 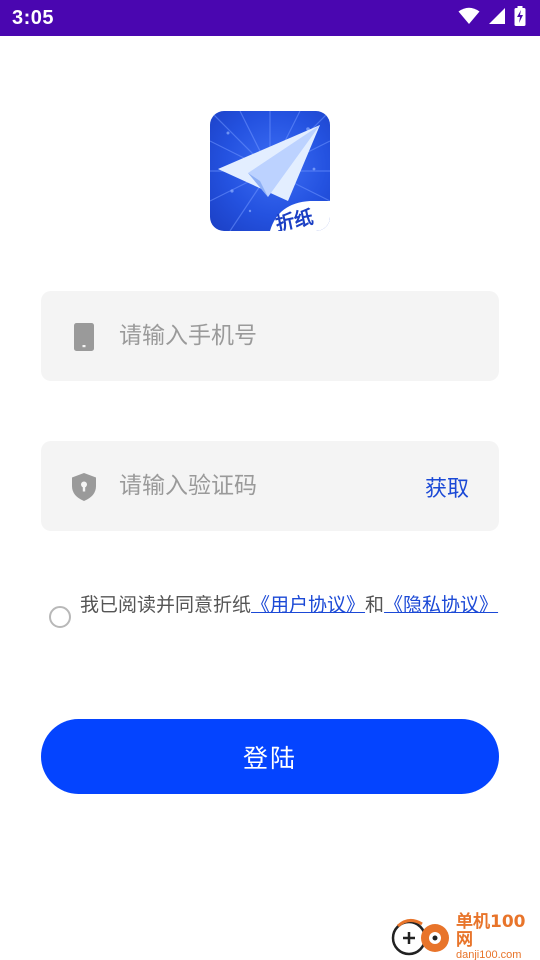 What do you see at coordinates (60, 617) in the screenshot?
I see `agreement-radio` at bounding box center [60, 617].